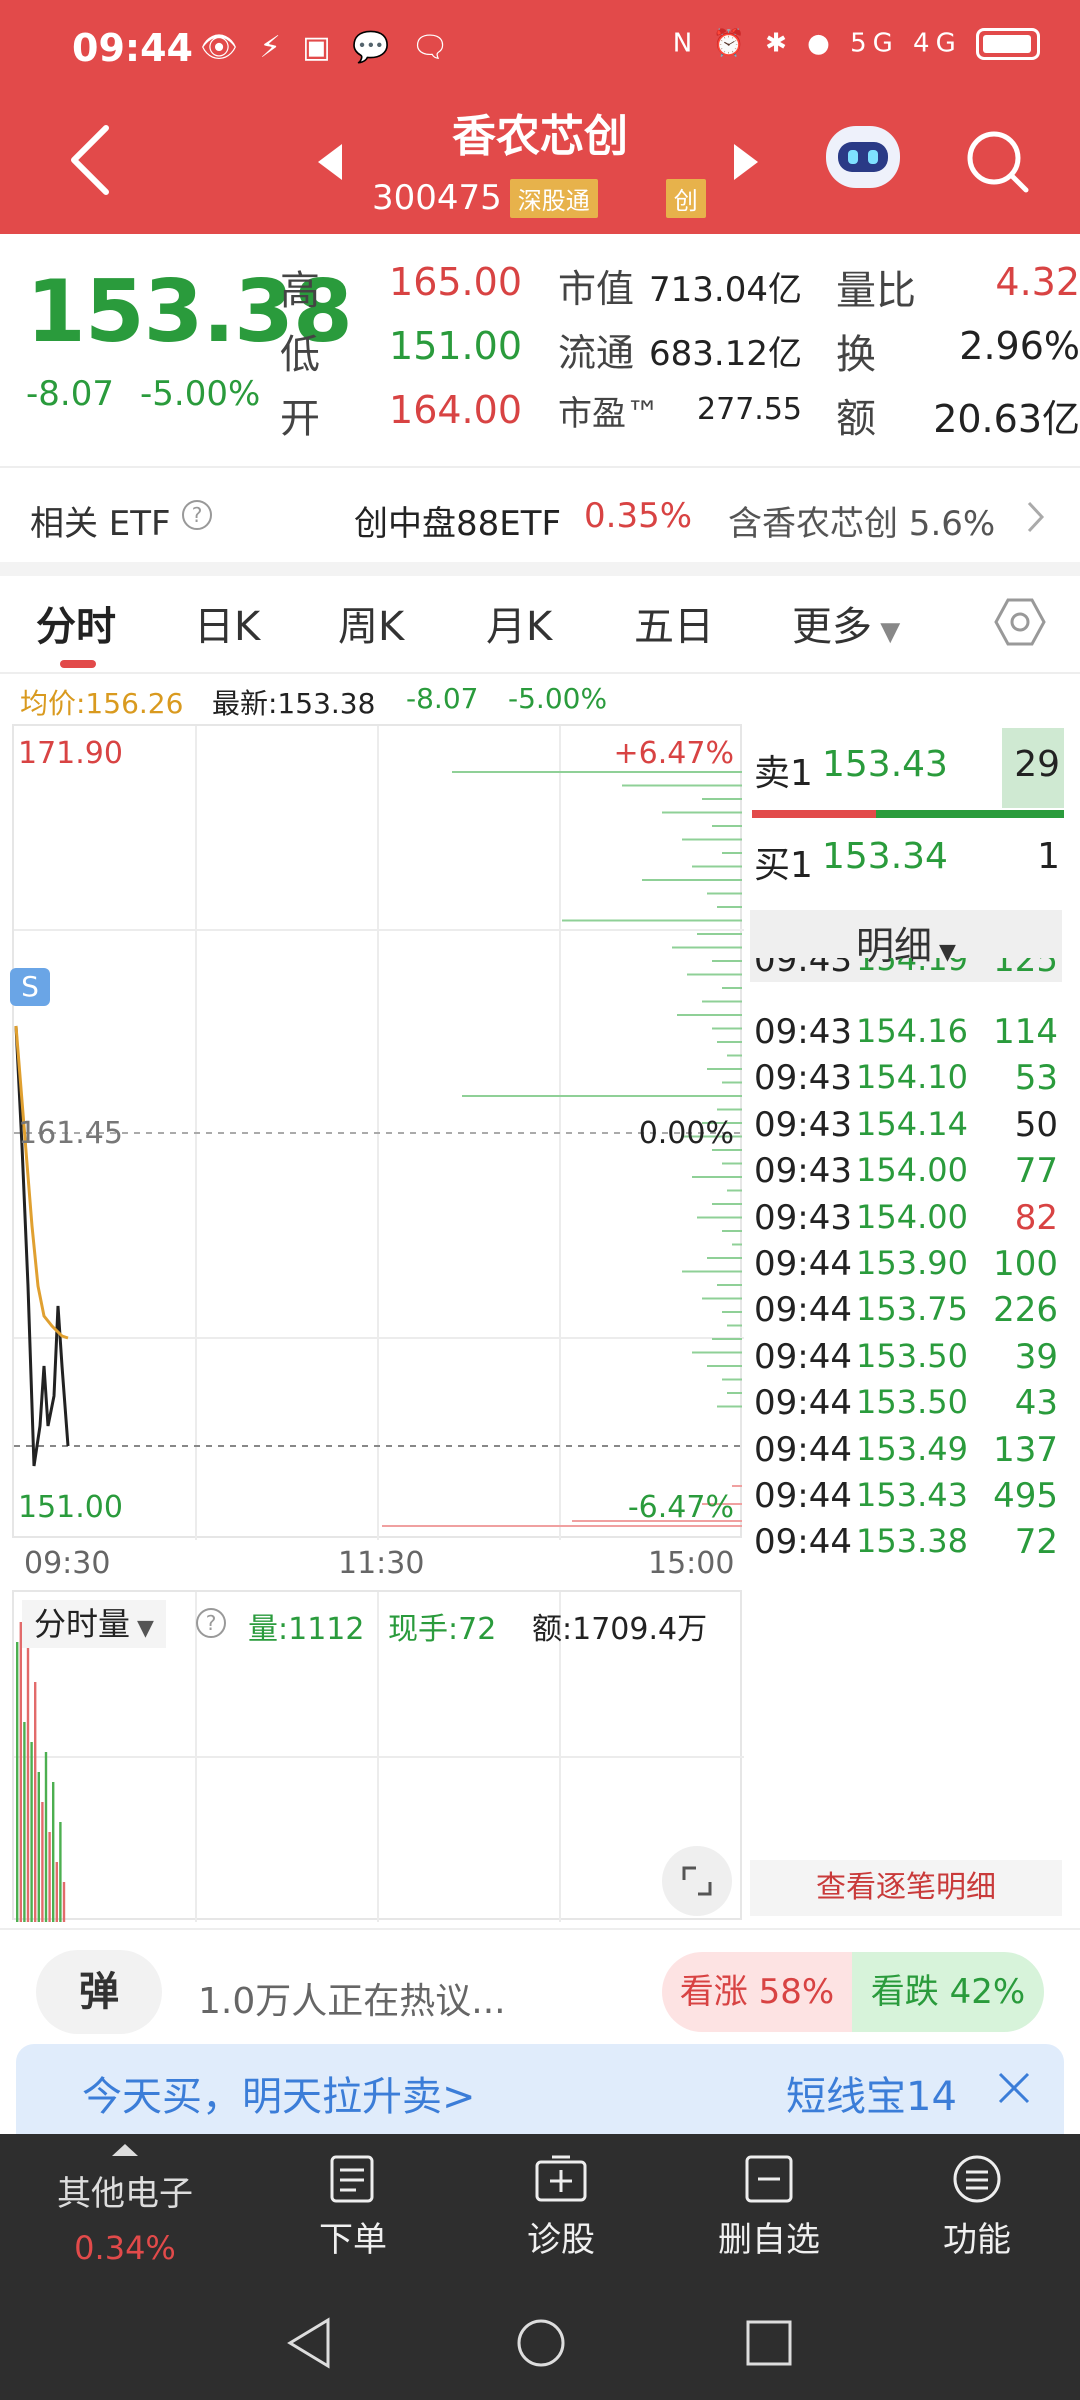 The height and width of the screenshot is (2400, 1080). I want to click on etf-pct: 0.35%, so click(638, 516).